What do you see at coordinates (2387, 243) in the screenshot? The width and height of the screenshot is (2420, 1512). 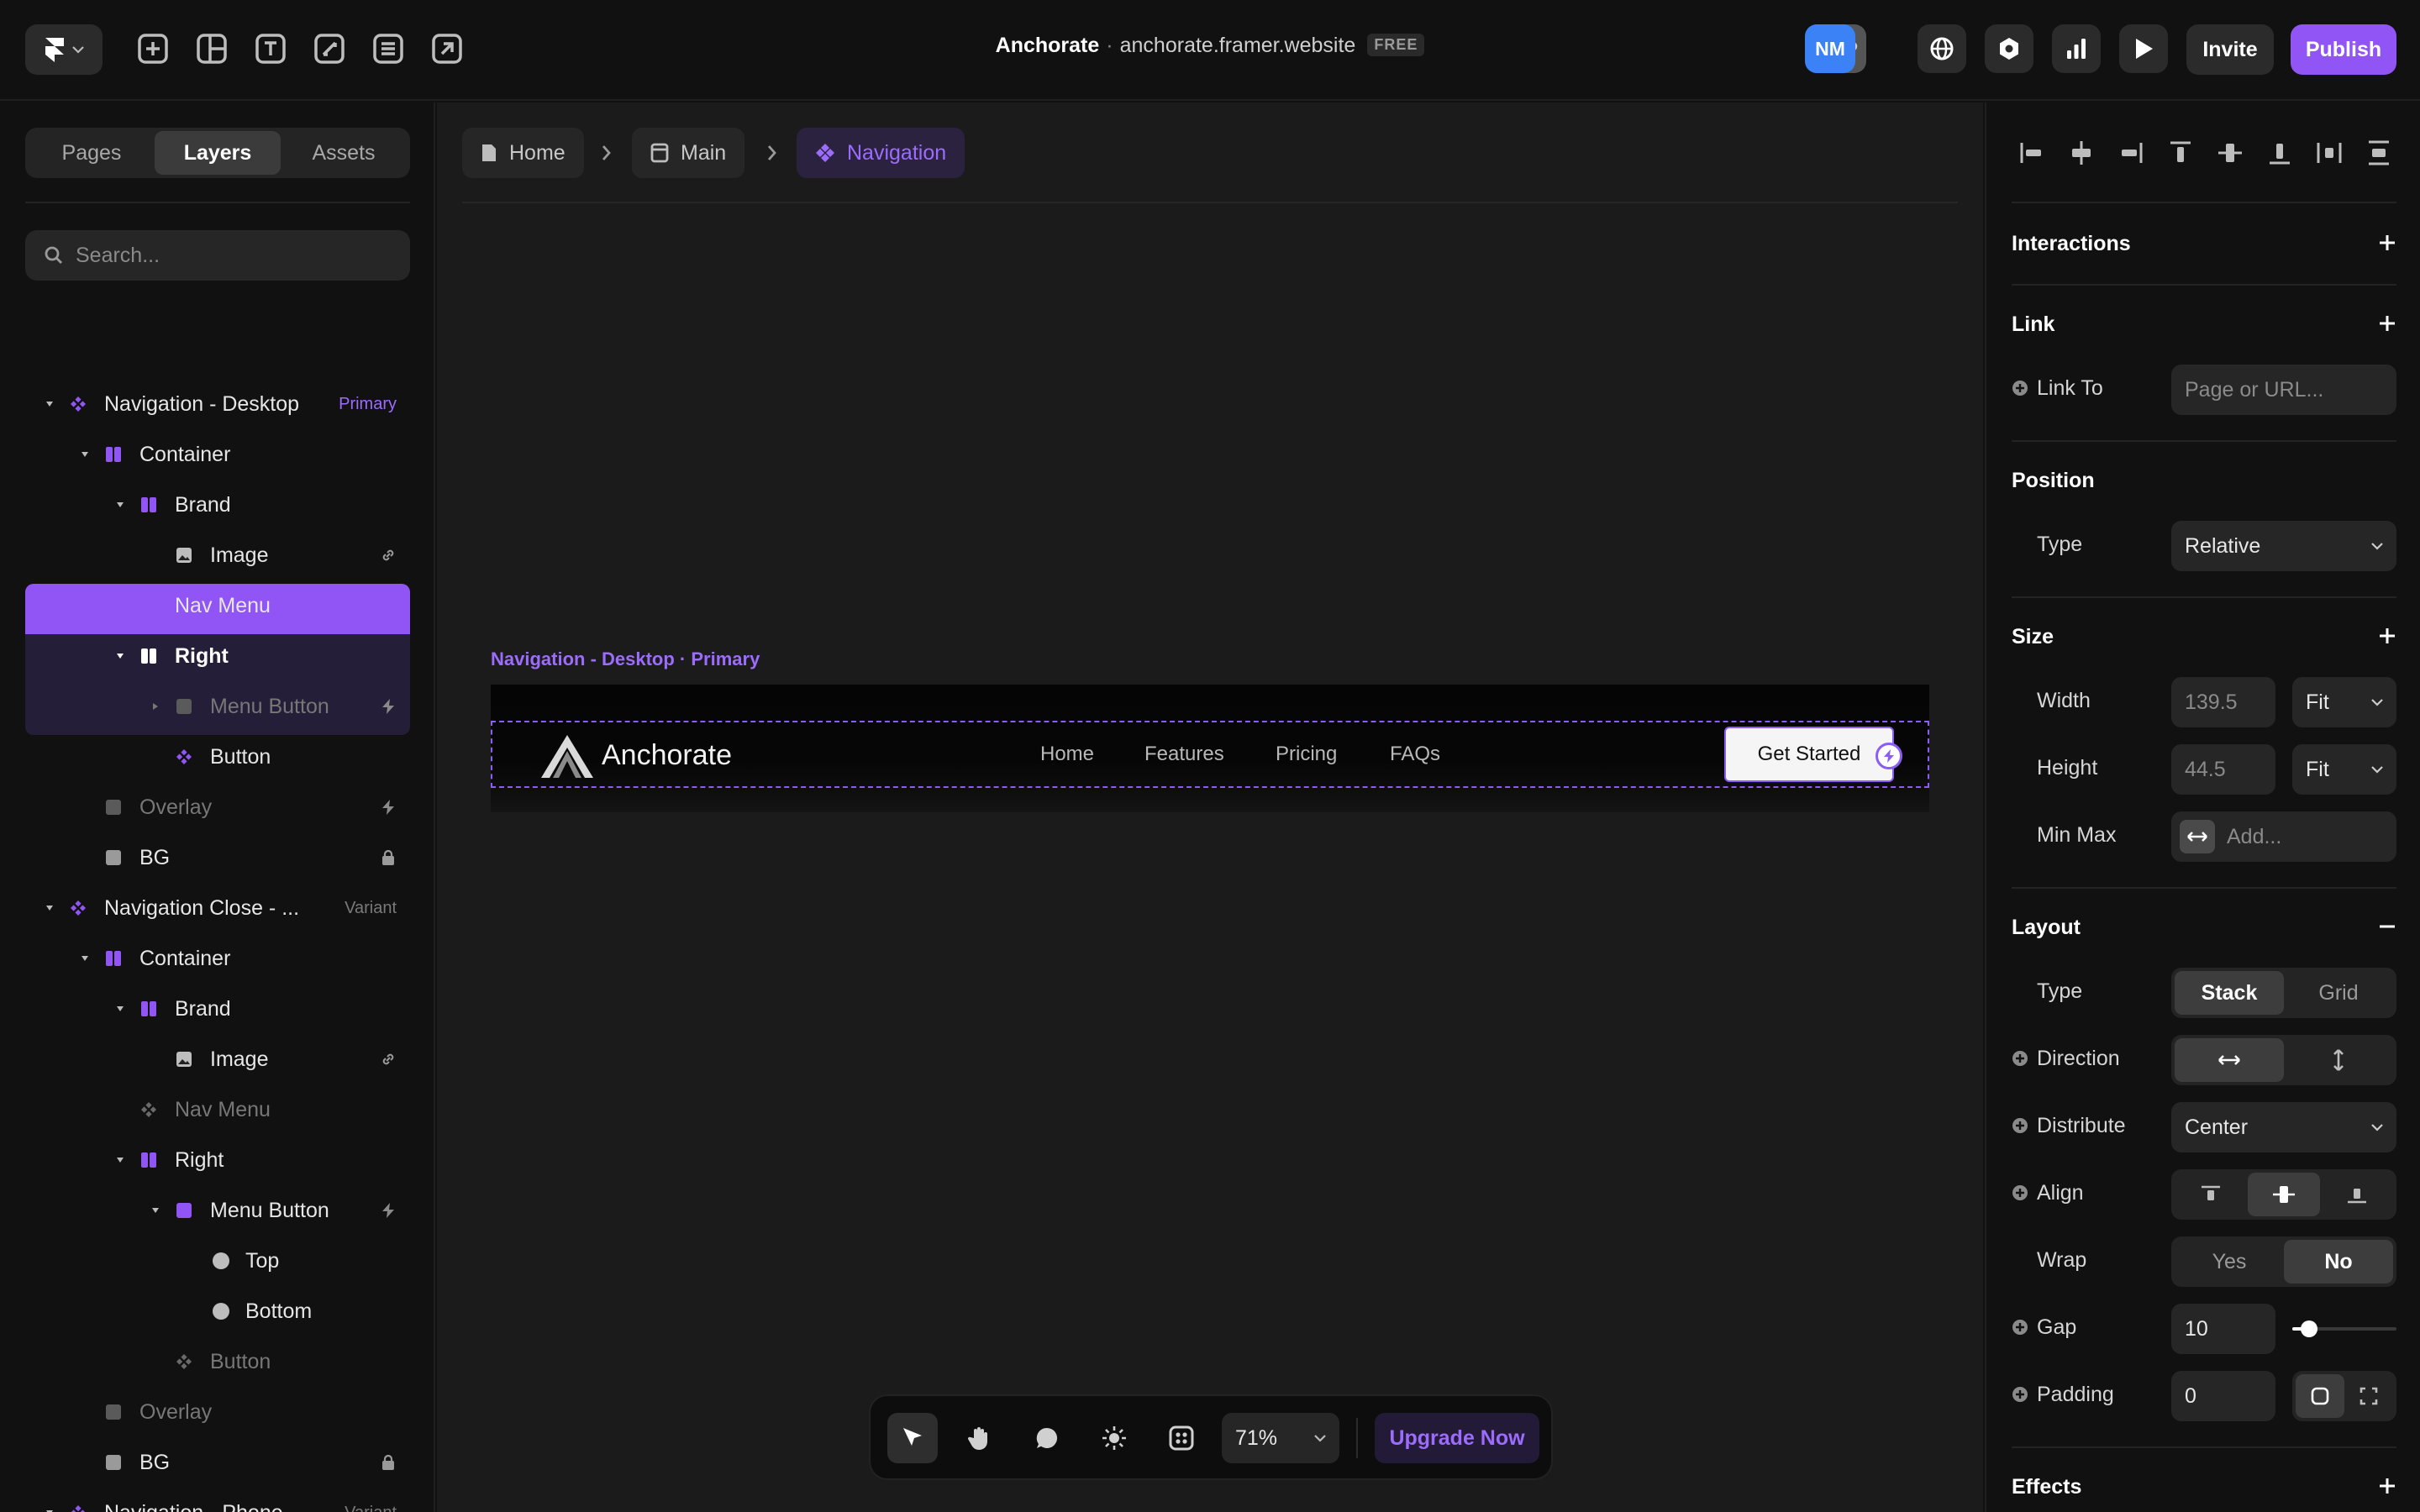 I see `add-interaction-plus-icon` at bounding box center [2387, 243].